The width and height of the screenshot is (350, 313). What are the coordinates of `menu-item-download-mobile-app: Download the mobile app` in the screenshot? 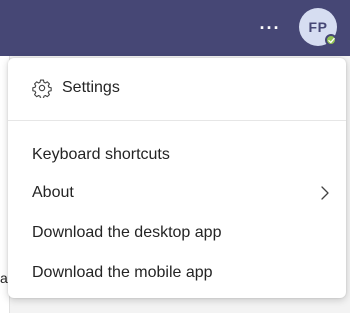 It's located at (177, 273).